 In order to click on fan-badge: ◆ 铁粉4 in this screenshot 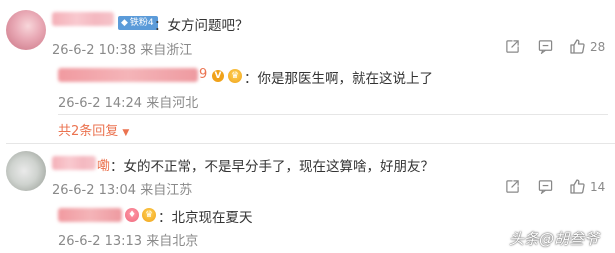, I will do `click(138, 23)`.